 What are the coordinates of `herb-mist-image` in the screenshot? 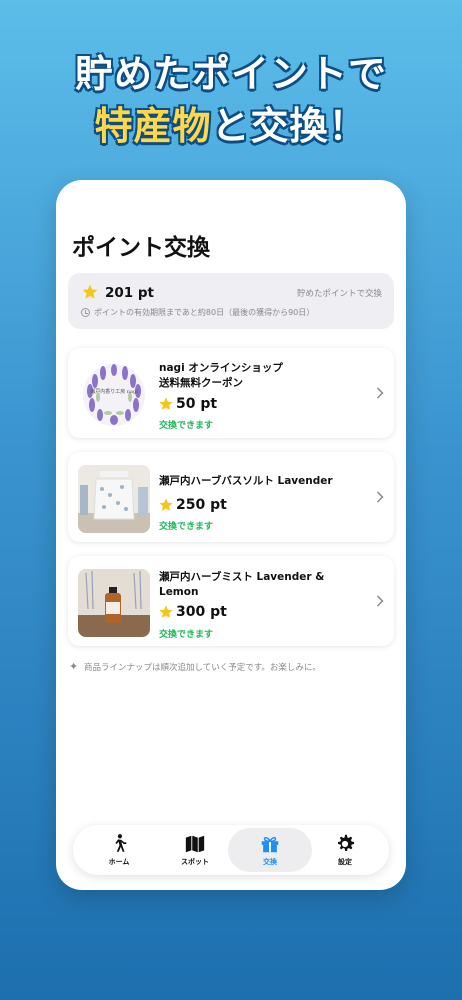 It's located at (114, 603).